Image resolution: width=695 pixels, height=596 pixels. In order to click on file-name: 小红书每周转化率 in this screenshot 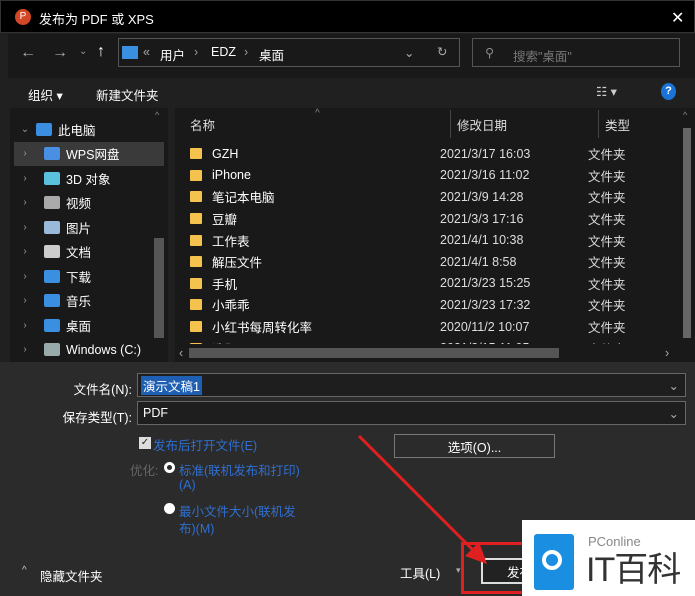, I will do `click(262, 328)`.